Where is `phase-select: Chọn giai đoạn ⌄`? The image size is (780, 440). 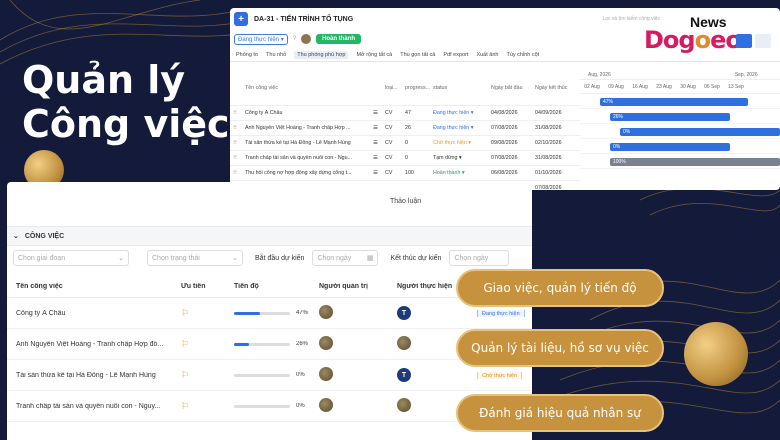 phase-select: Chọn giai đoạn ⌄ is located at coordinates (71, 258).